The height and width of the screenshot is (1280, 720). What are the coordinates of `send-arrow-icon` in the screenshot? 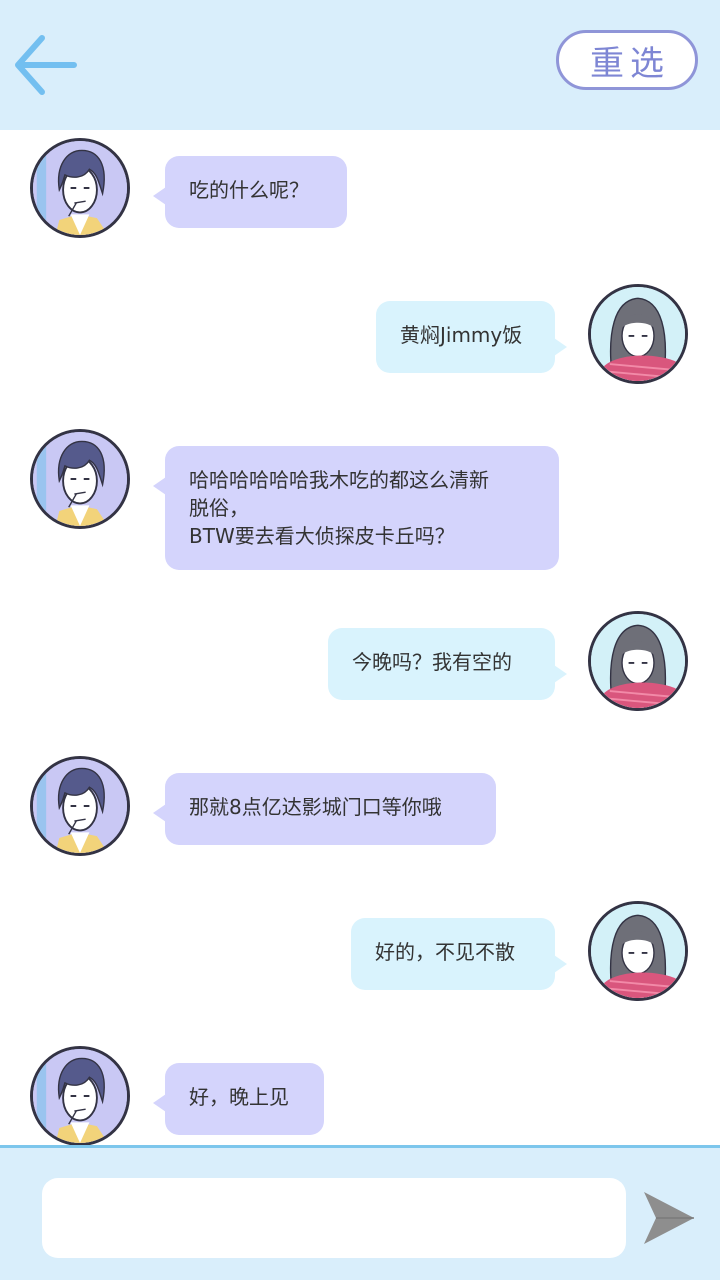 It's located at (669, 1218).